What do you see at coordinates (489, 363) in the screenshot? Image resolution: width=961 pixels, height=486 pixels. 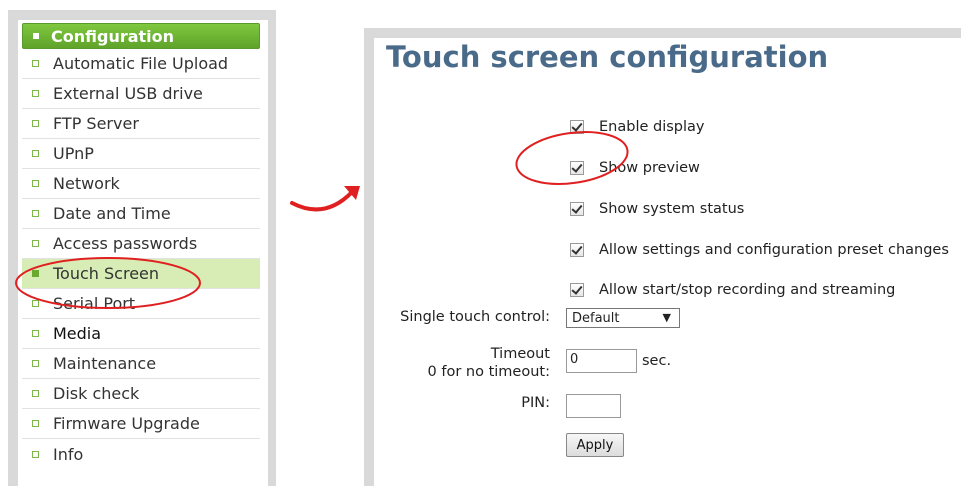 I see `timeout-label: Timeout 0 for no timeout:` at bounding box center [489, 363].